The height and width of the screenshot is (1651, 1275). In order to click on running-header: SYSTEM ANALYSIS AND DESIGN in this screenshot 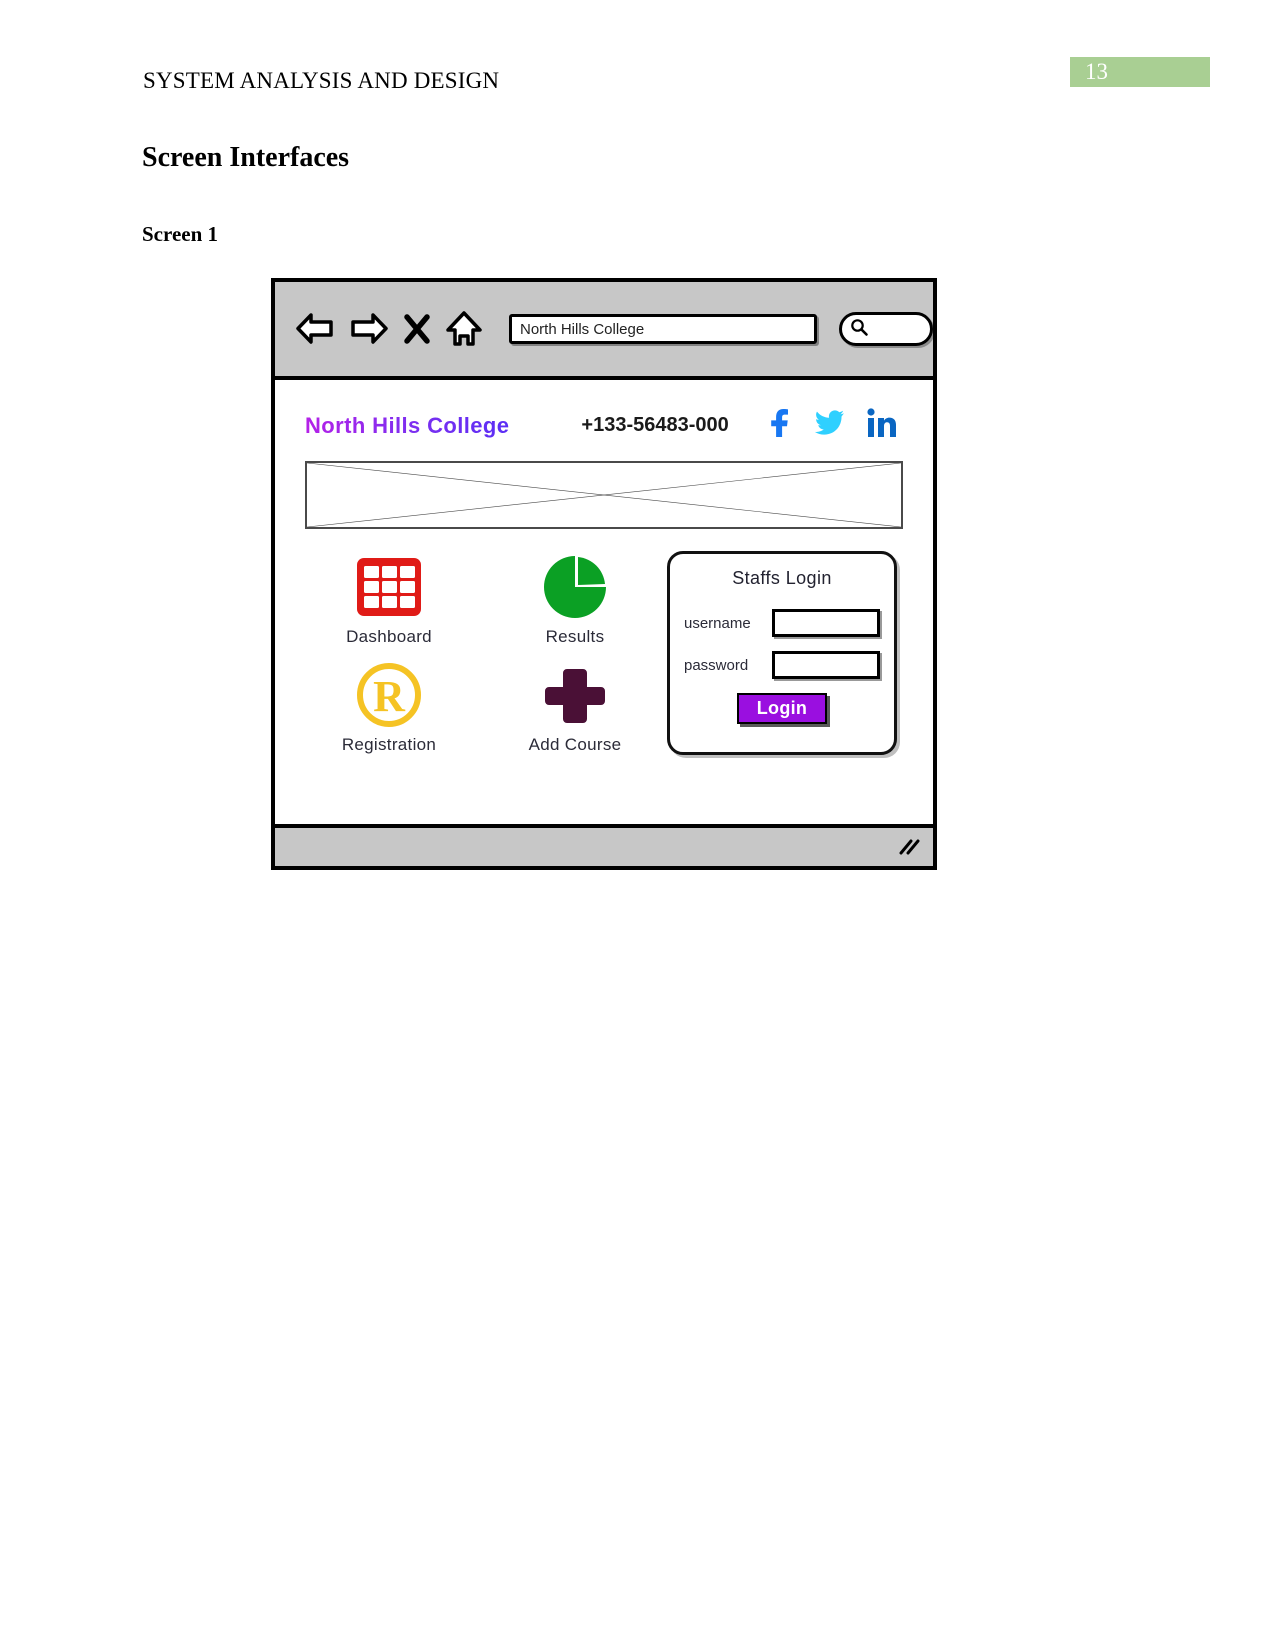, I will do `click(321, 80)`.